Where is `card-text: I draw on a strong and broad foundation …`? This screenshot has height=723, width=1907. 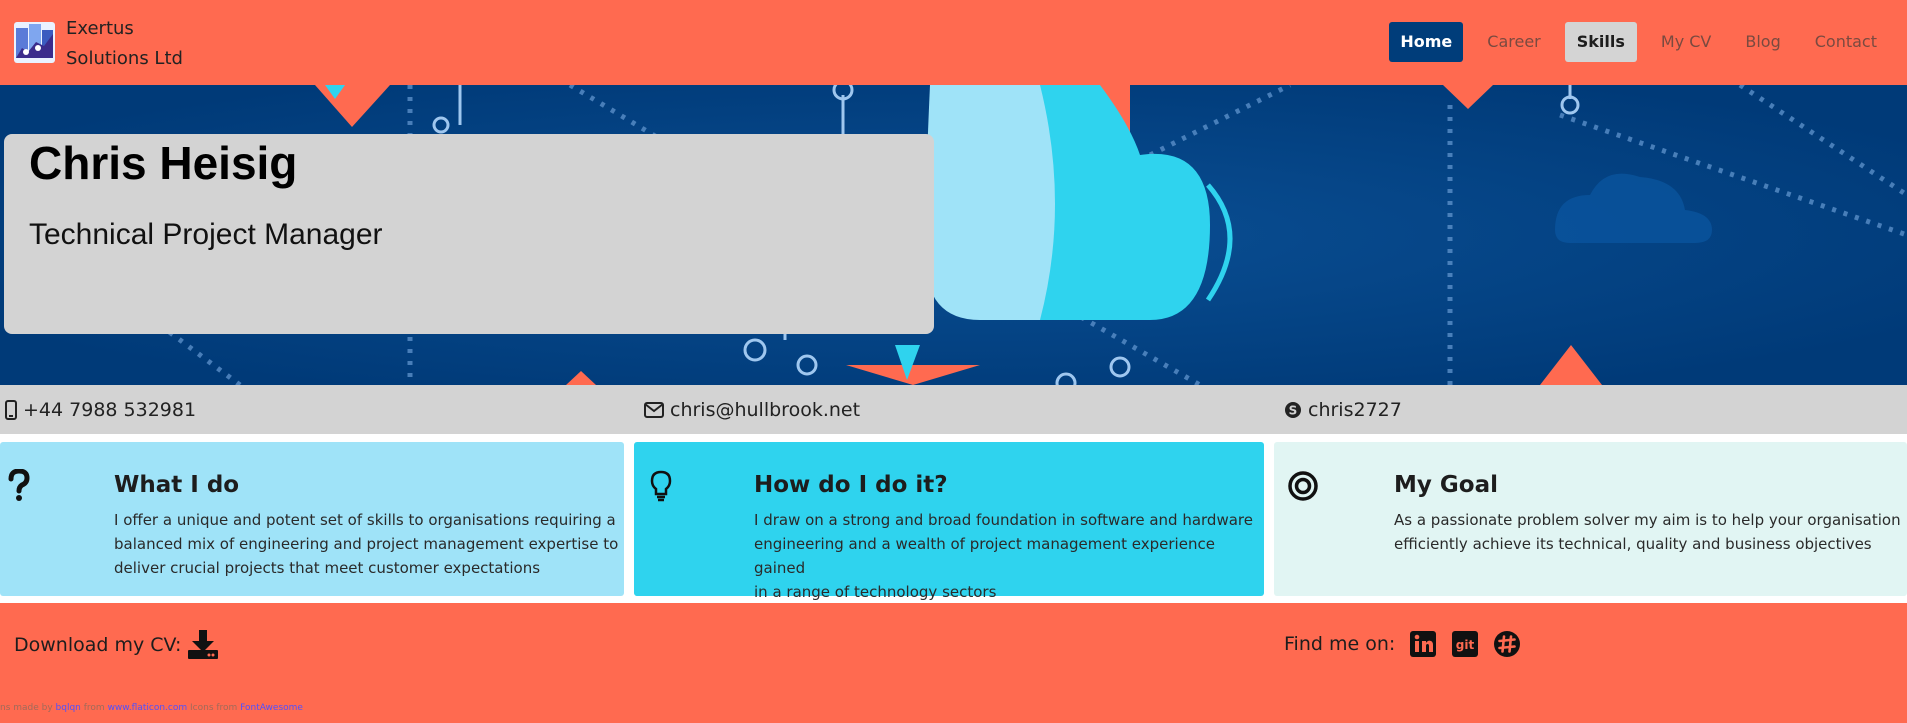 card-text: I draw on a strong and broad foundation … is located at coordinates (1009, 556).